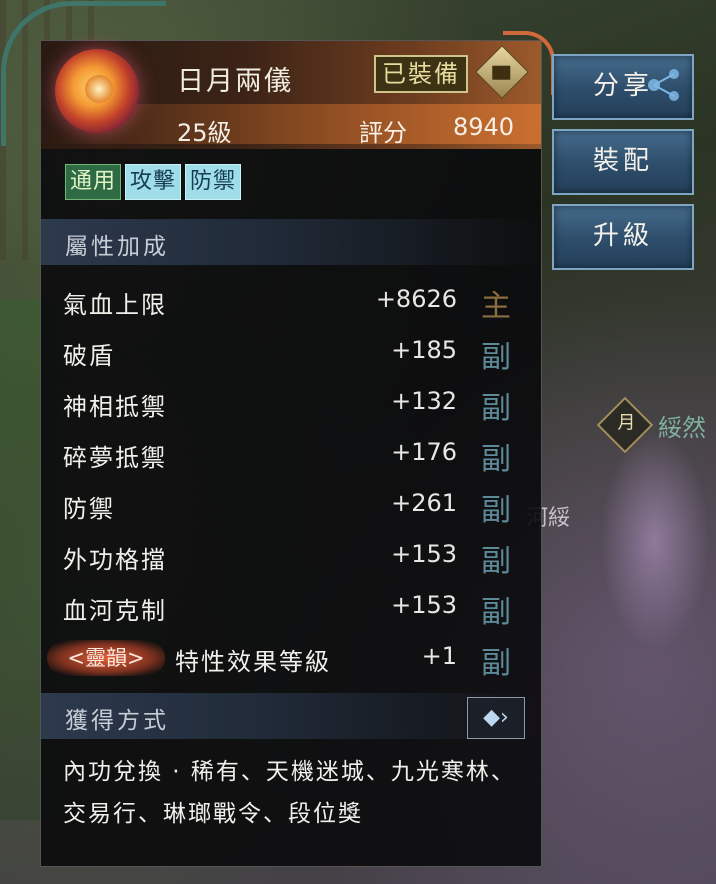 This screenshot has height=884, width=716. What do you see at coordinates (291, 402) in the screenshot?
I see `attribute-row: 神相抵禦 +132 副` at bounding box center [291, 402].